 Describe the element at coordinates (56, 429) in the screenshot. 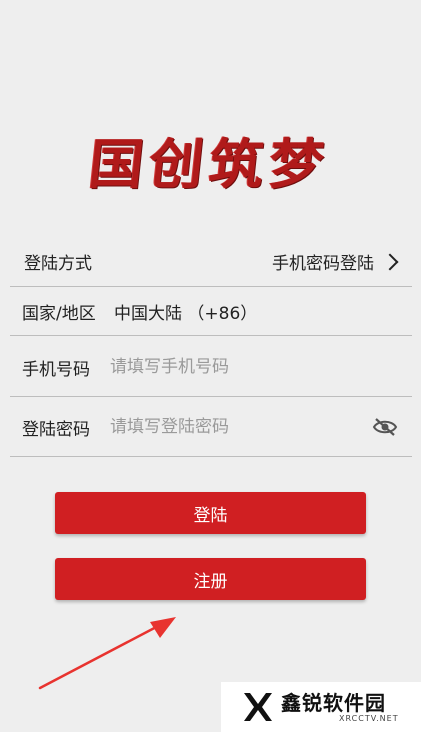

I see `password-label: 登陆密码` at that location.